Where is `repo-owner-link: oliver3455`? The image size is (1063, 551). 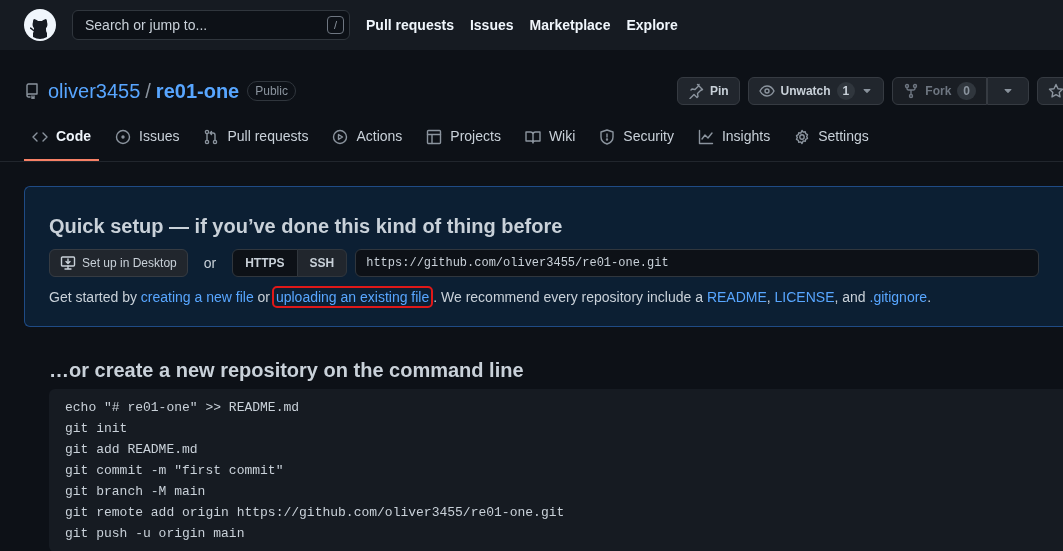 repo-owner-link: oliver3455 is located at coordinates (94, 91).